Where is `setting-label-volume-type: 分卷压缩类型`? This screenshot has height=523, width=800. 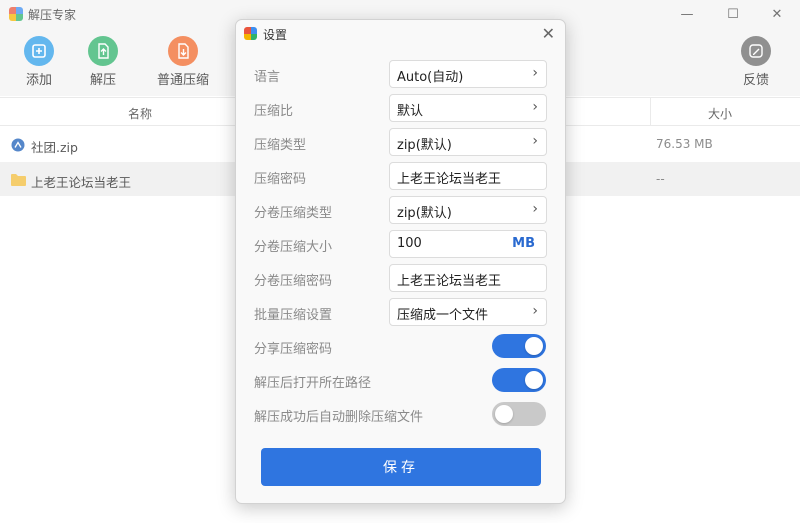
setting-label-volume-type: 分卷压缩类型 is located at coordinates (293, 213).